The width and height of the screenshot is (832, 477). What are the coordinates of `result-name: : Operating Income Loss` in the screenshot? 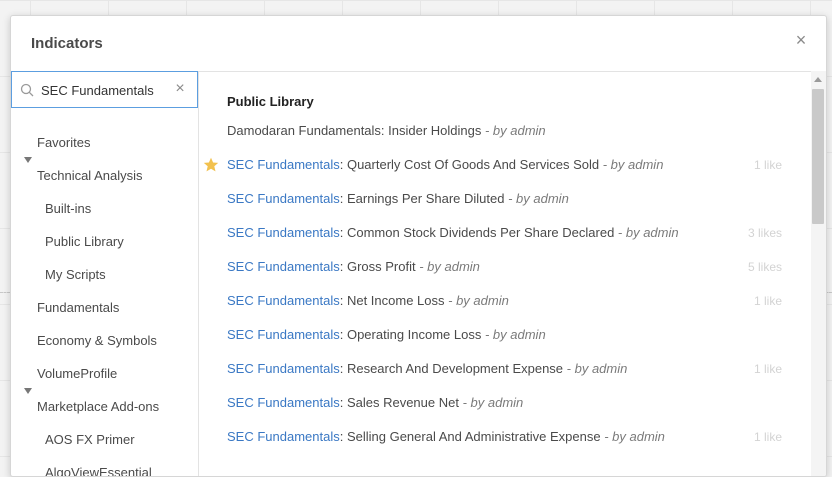 It's located at (410, 334).